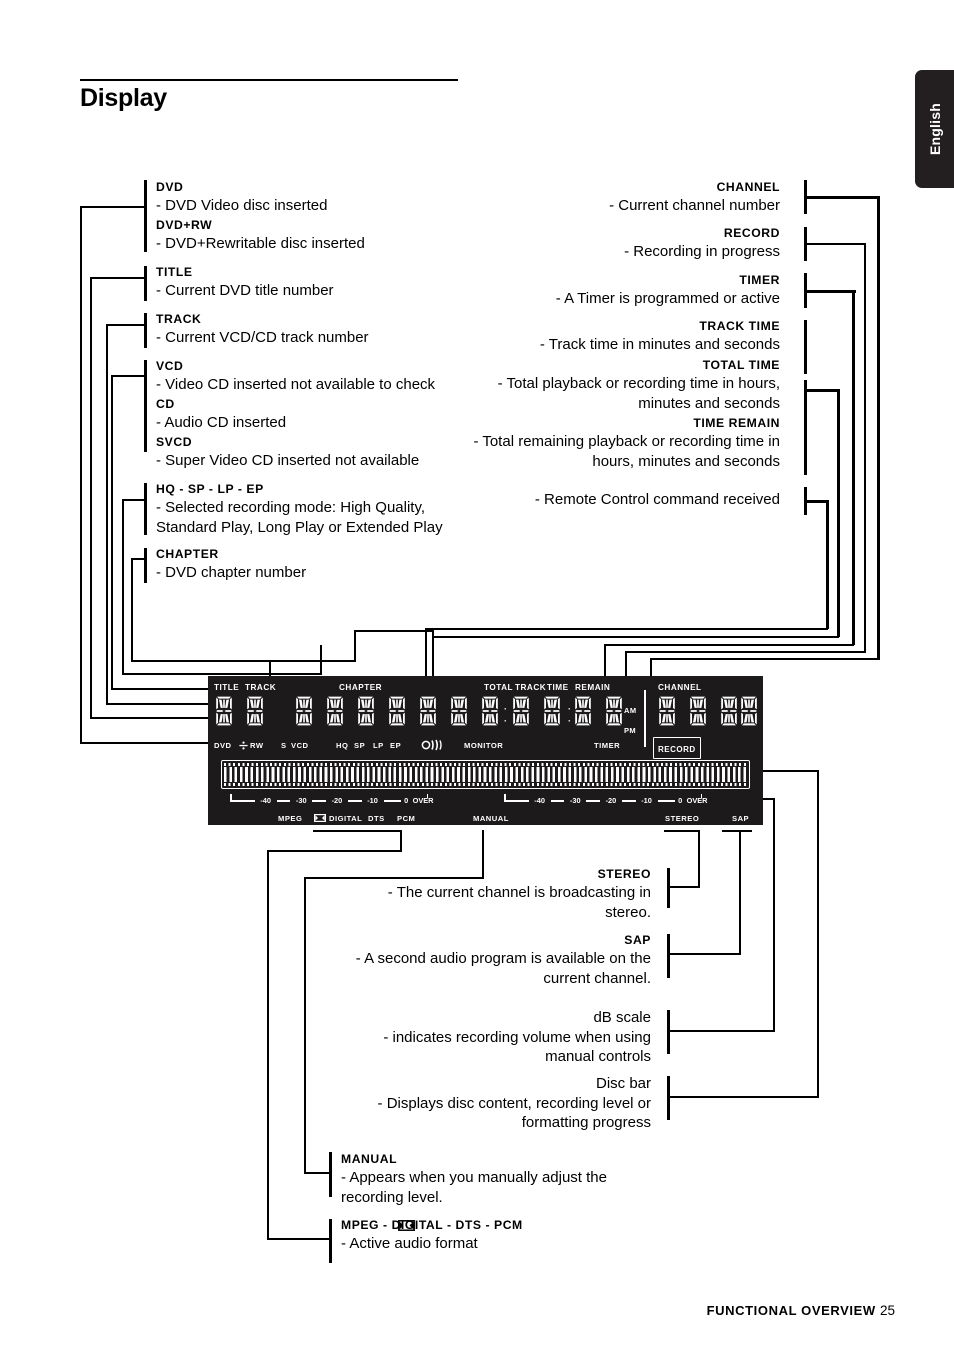  I want to click on leader-mode-v, so click(123, 587).